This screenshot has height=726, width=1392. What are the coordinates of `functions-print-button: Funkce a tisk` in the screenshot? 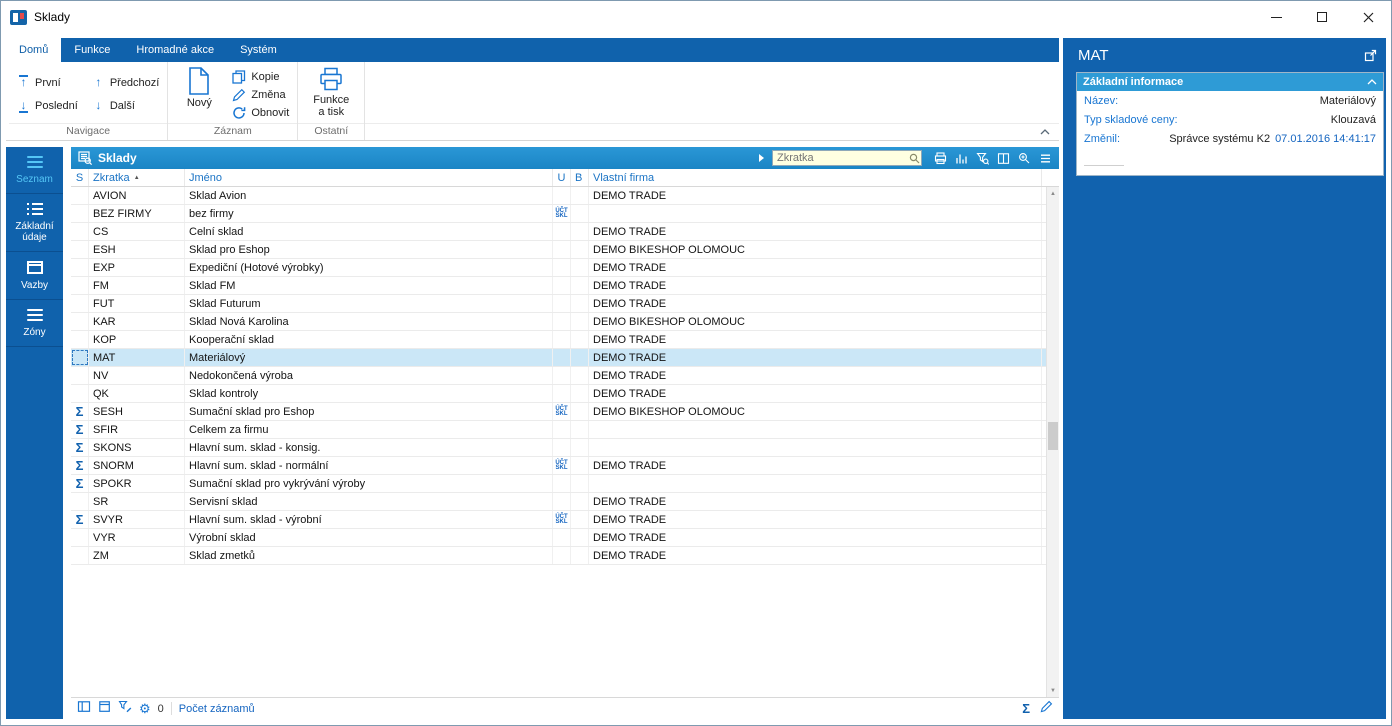 It's located at (331, 91).